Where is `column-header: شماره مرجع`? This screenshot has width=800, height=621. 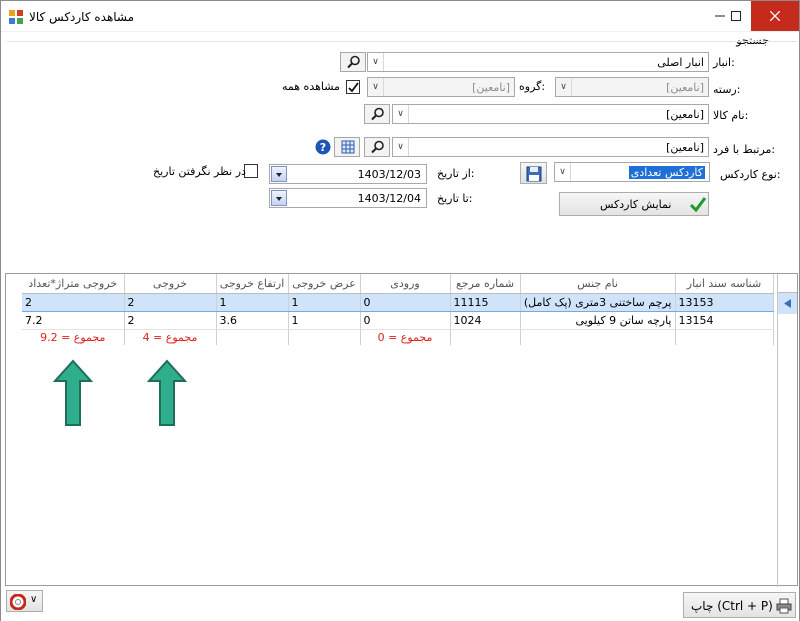
column-header: شماره مرجع is located at coordinates (485, 284).